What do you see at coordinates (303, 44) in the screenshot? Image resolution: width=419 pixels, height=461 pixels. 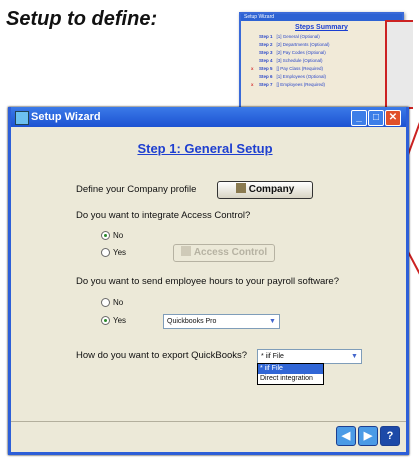 I see `step-text: [2] Departments (Optional)` at bounding box center [303, 44].